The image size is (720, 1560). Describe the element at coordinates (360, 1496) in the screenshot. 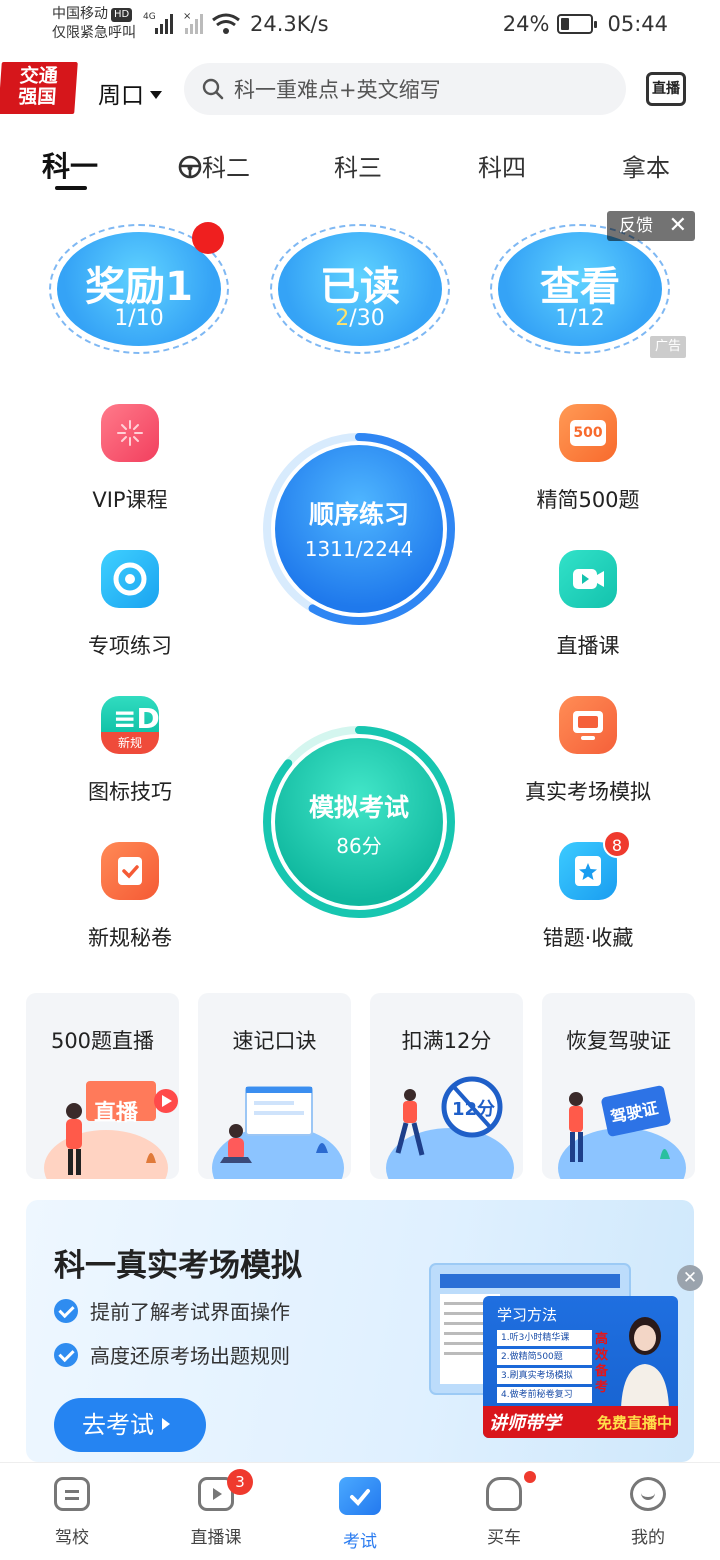

I see `exam-folder-check-icon` at that location.